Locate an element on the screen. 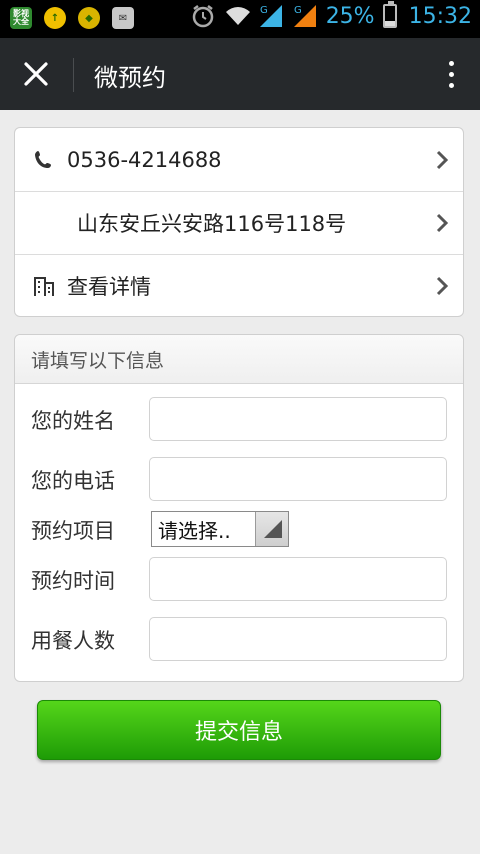 The image size is (480, 854). message-app-icon: ✉ is located at coordinates (123, 18).